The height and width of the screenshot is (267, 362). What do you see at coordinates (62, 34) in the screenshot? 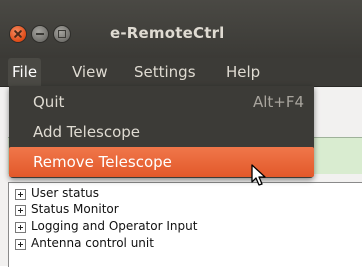
I see `maximize-window-icon` at bounding box center [62, 34].